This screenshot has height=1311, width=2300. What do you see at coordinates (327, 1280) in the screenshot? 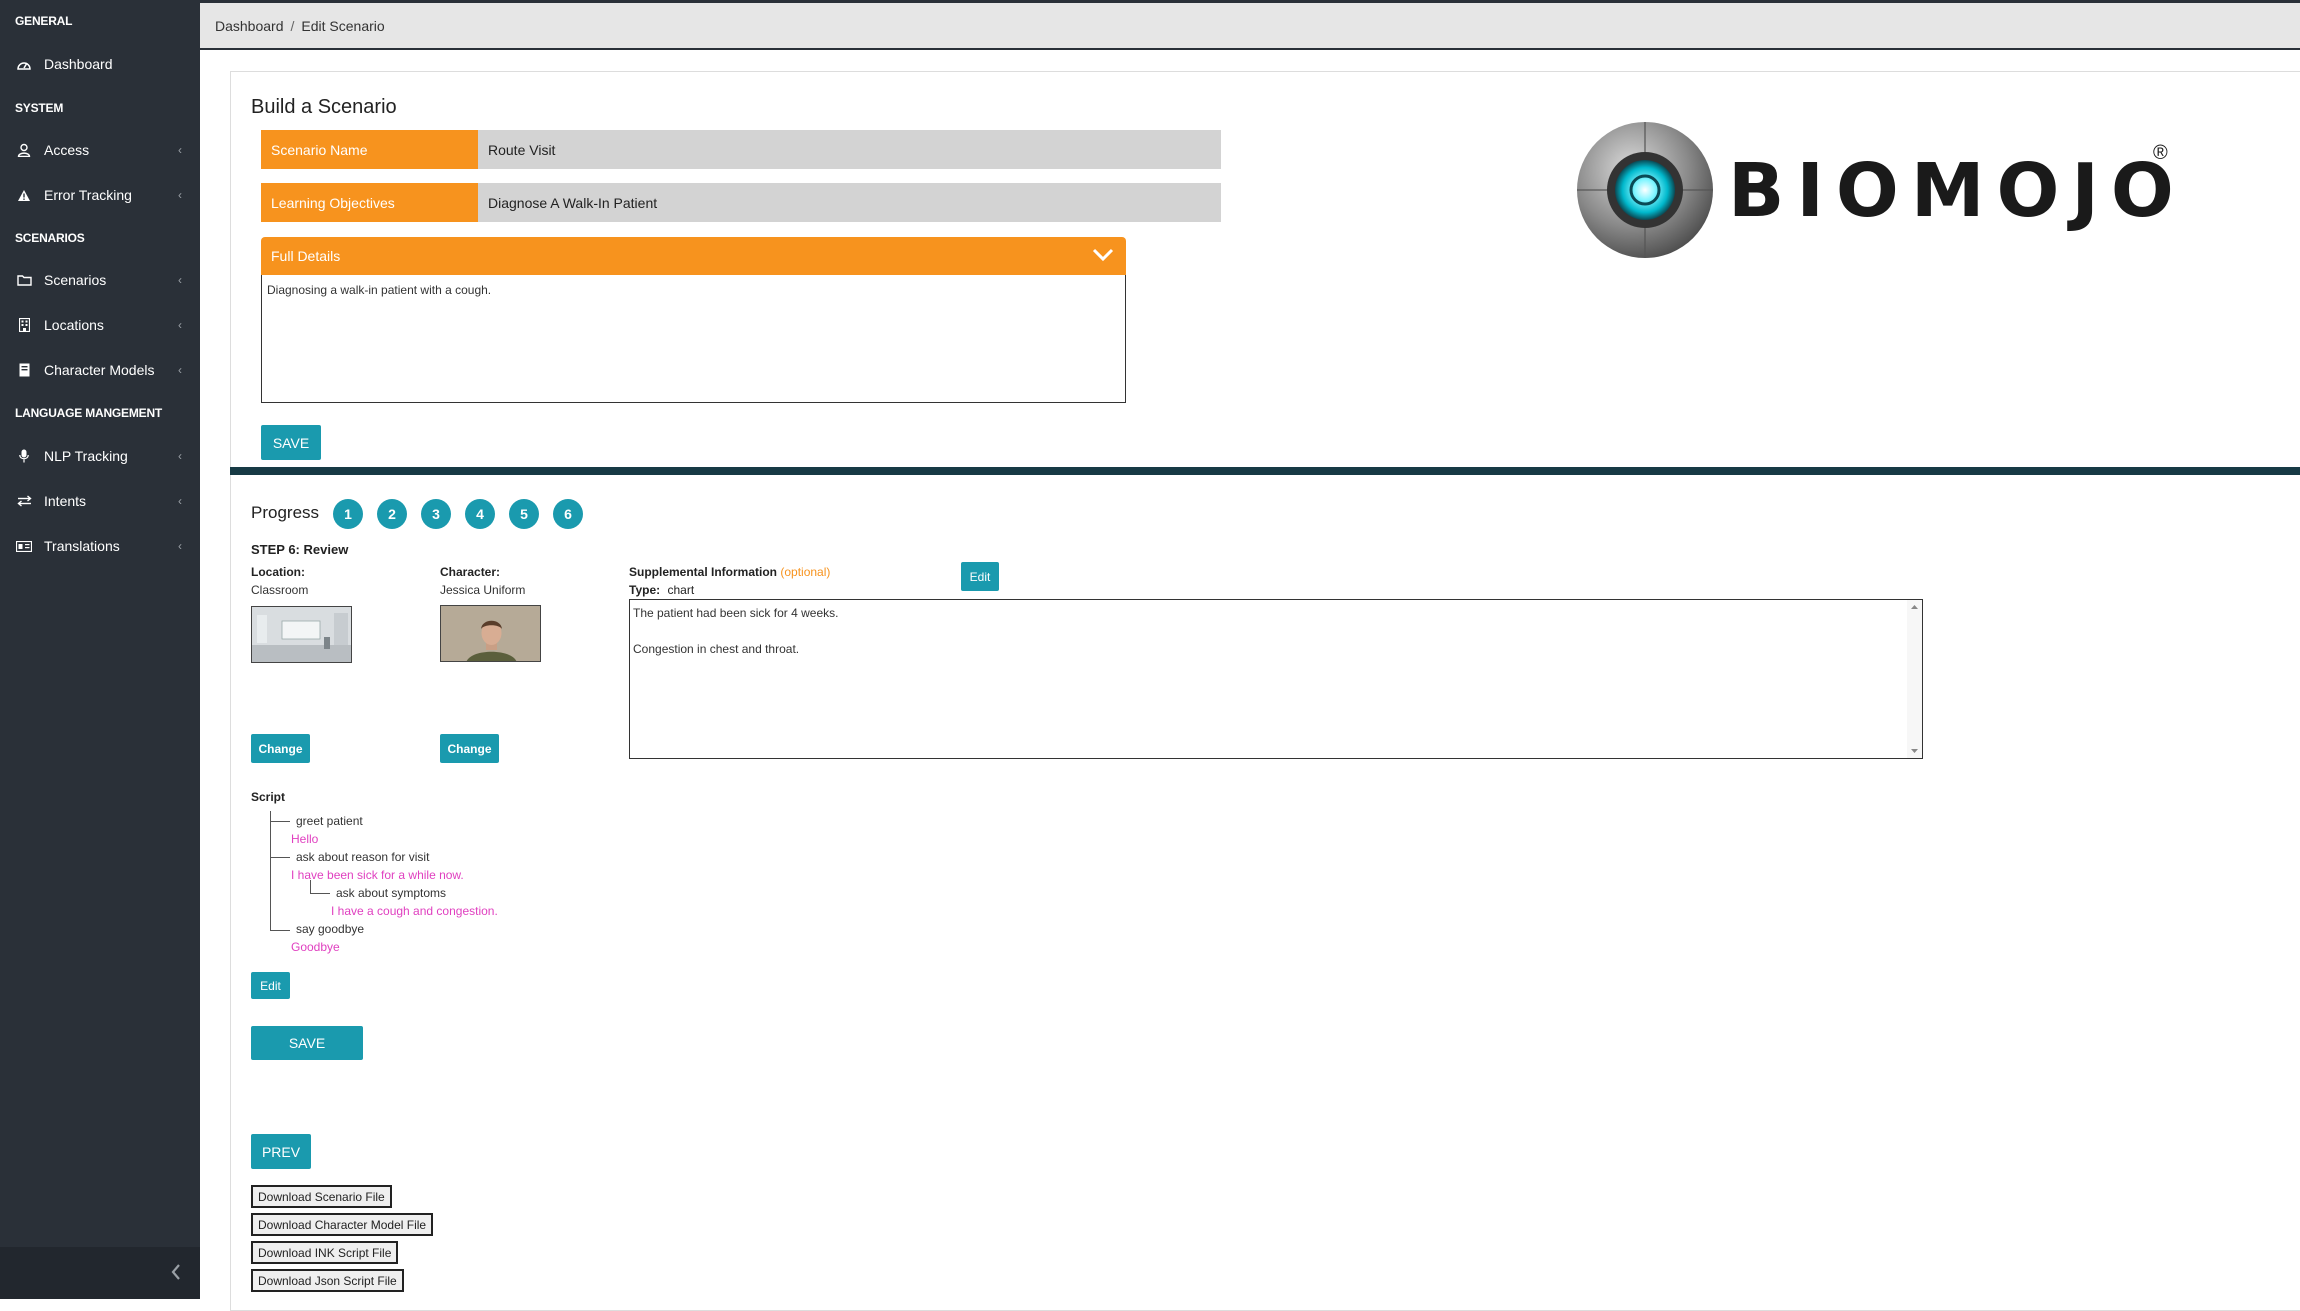
I see `download-json-script-button: Download Json Script File` at bounding box center [327, 1280].